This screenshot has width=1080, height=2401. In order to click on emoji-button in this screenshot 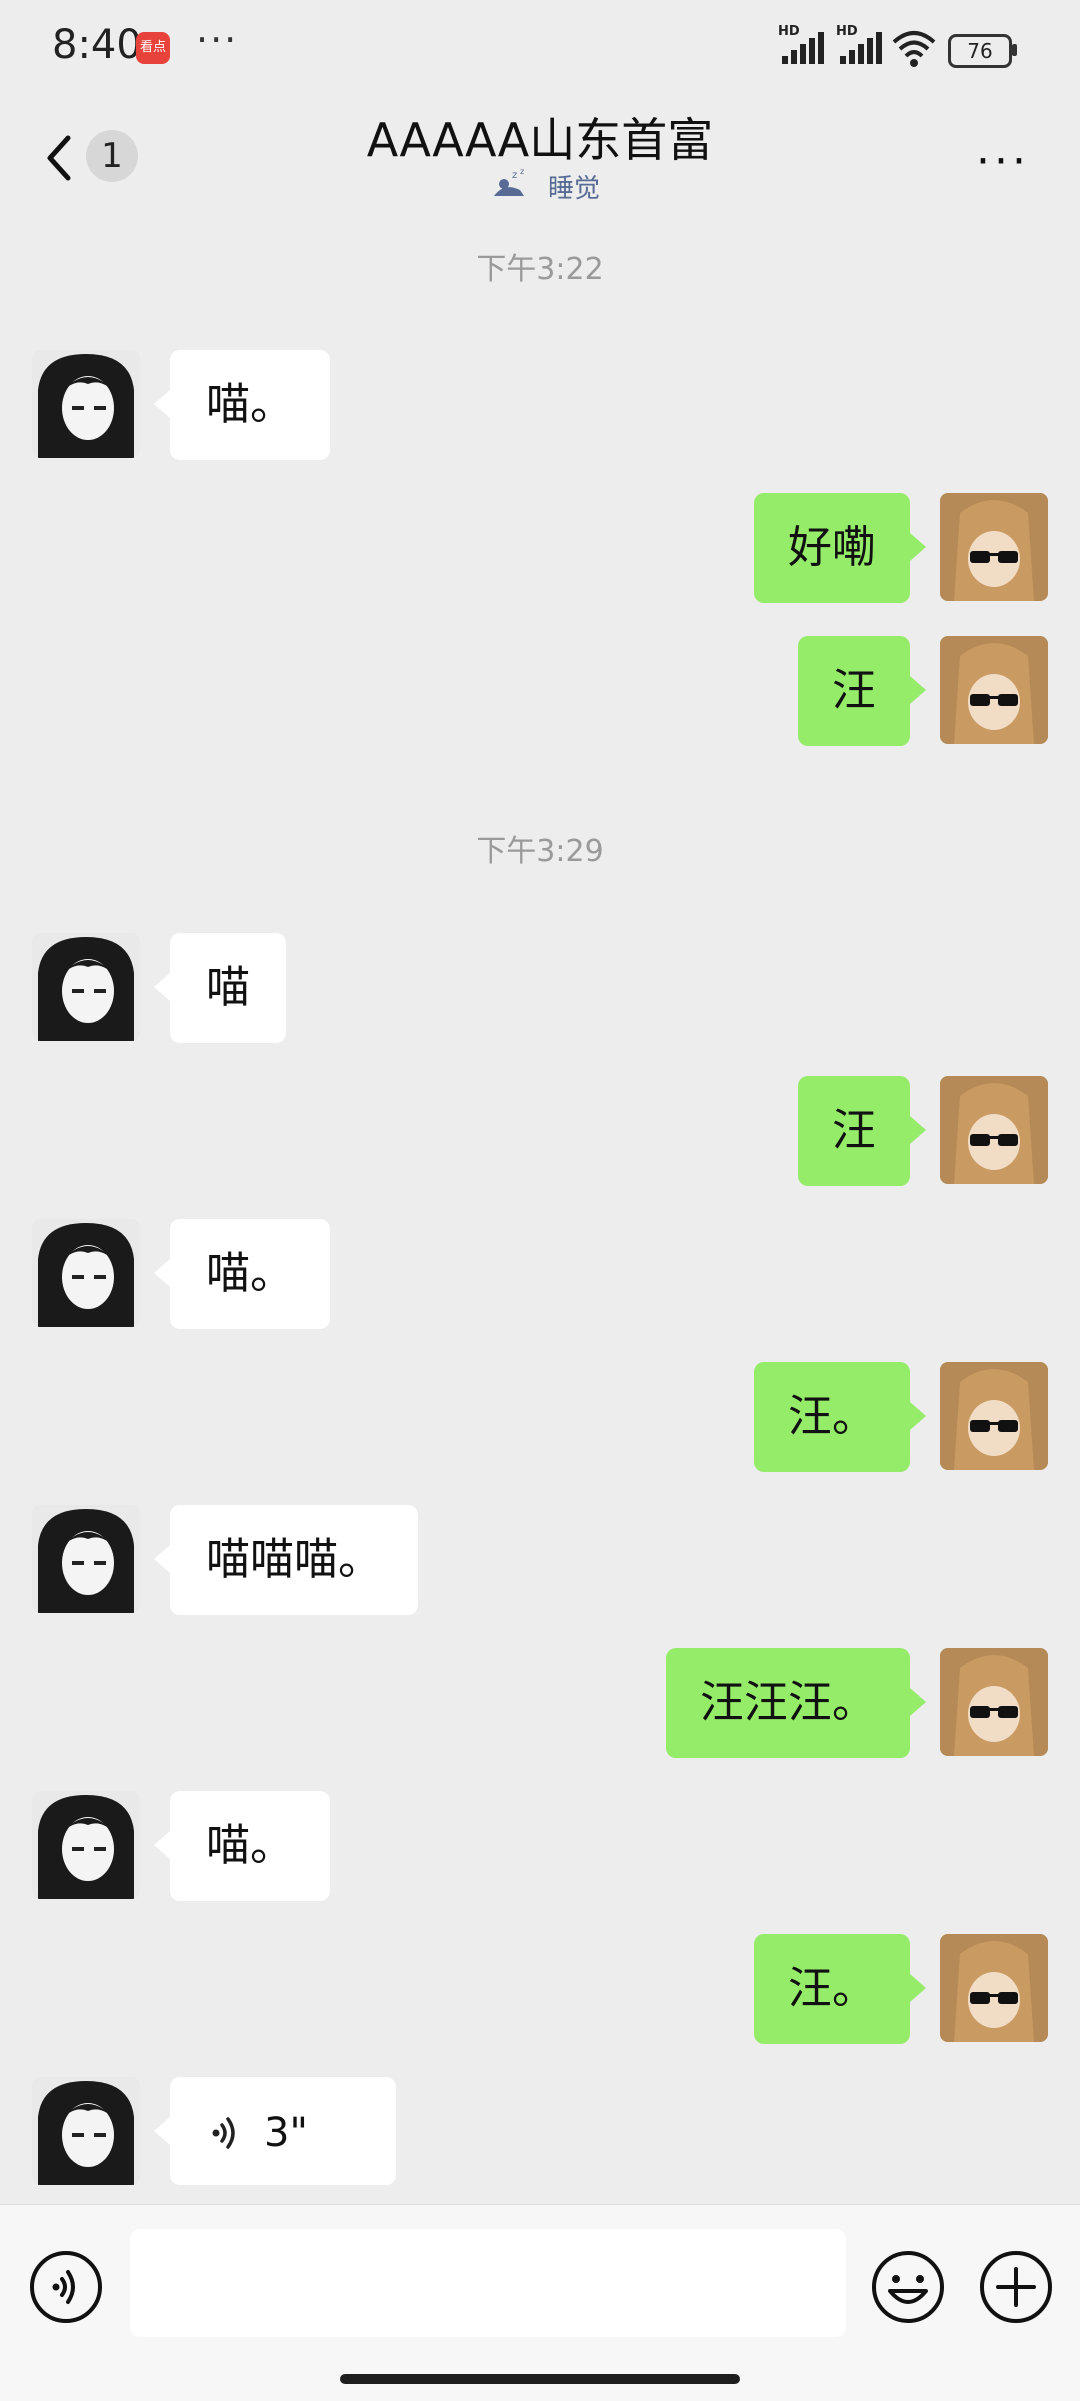, I will do `click(908, 2287)`.